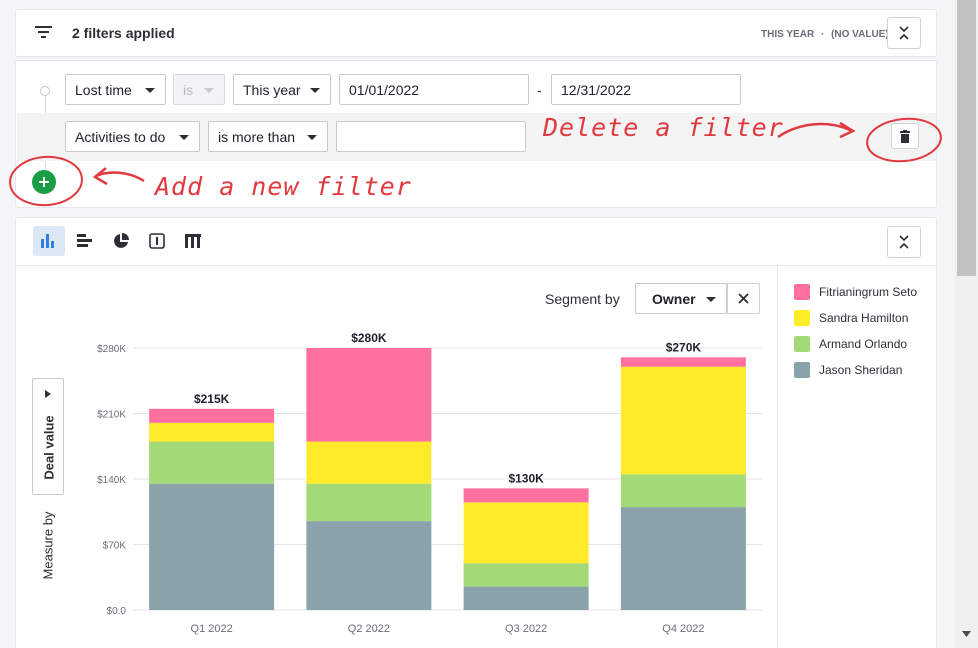 This screenshot has height=648, width=978. I want to click on legend-item: Armand Orlando, so click(850, 344).